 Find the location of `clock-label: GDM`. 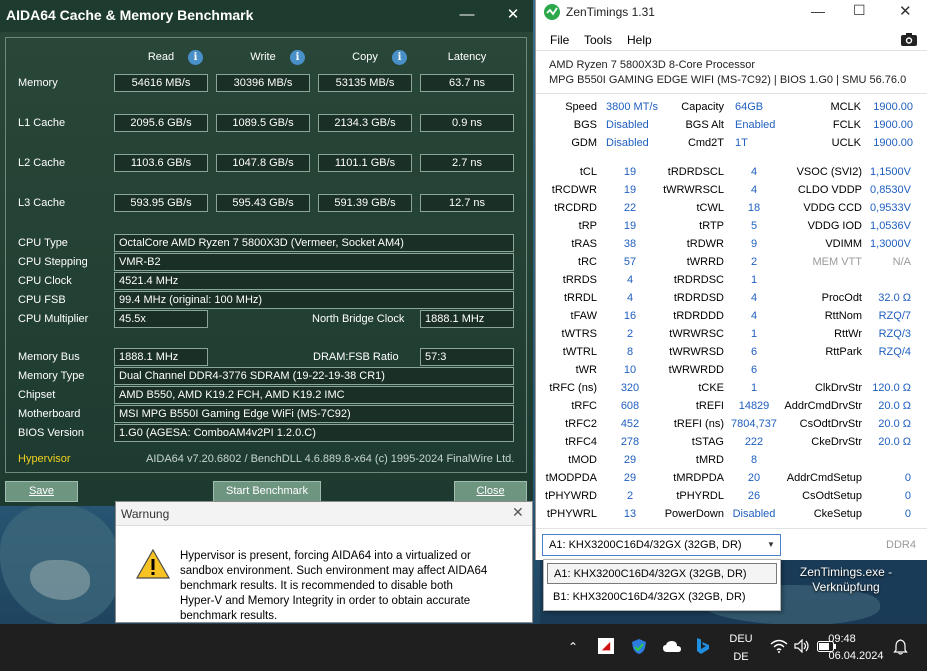

clock-label: GDM is located at coordinates (584, 143).